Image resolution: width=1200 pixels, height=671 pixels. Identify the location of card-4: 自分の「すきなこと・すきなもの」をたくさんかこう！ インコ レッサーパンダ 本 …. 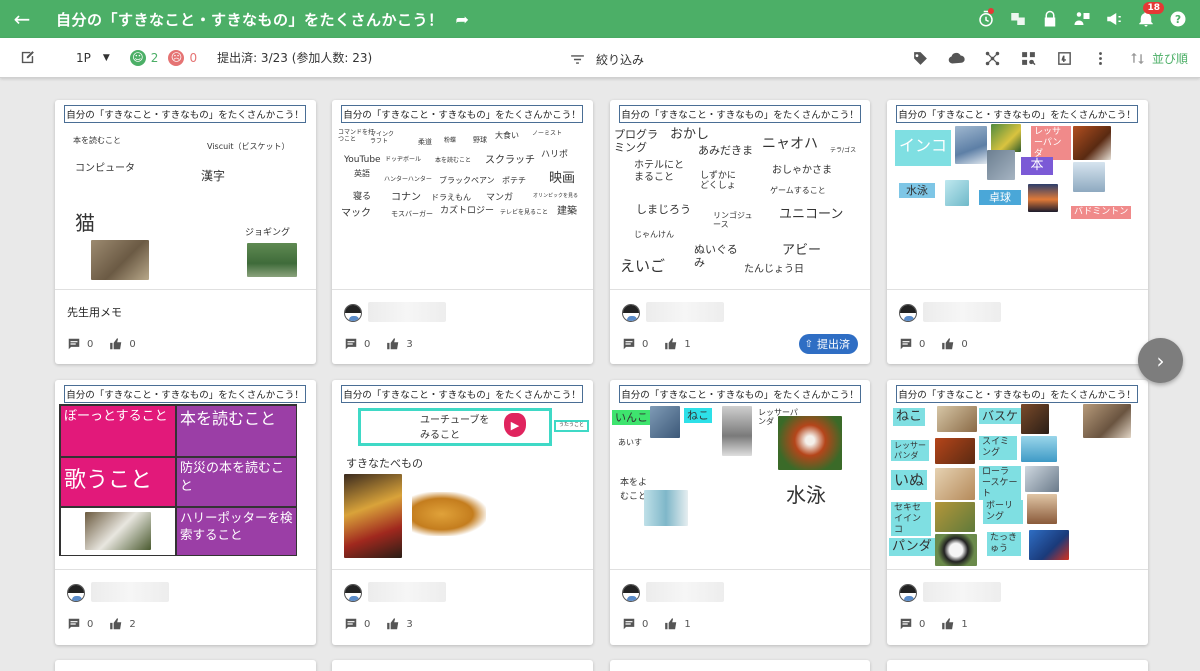
(1017, 232).